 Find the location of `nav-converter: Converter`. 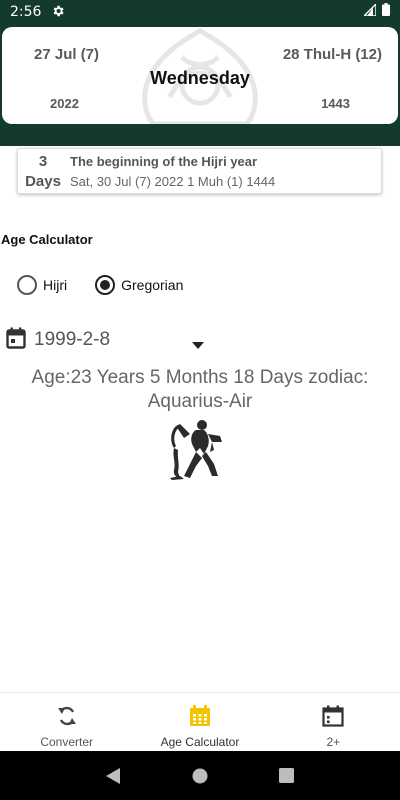

nav-converter: Converter is located at coordinates (66, 722).